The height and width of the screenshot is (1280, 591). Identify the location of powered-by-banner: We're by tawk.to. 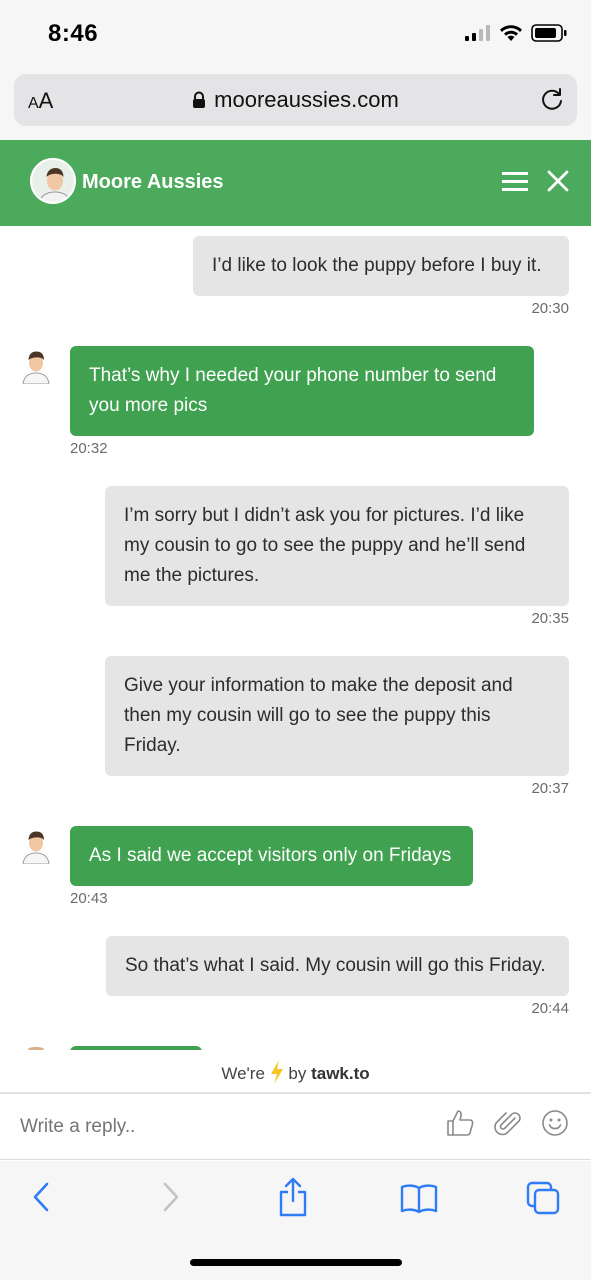
(295, 1072).